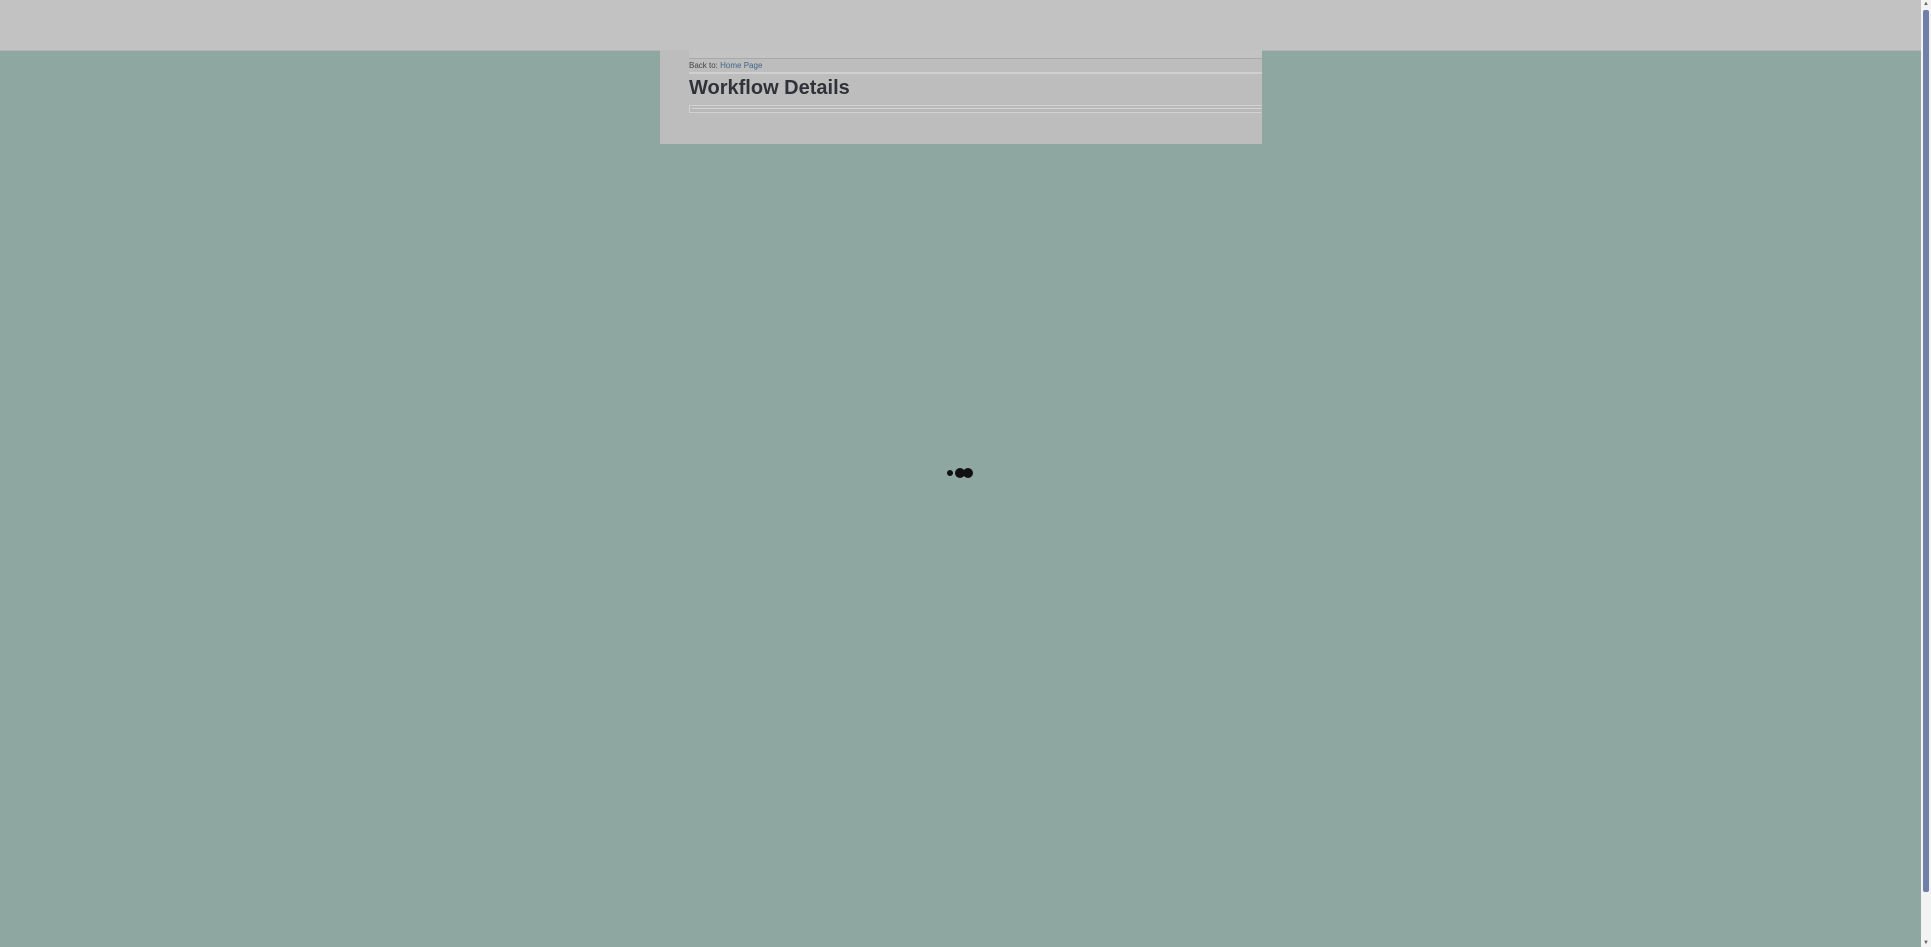 The image size is (1931, 947). I want to click on scrollbar-thumb, so click(1926, 451).